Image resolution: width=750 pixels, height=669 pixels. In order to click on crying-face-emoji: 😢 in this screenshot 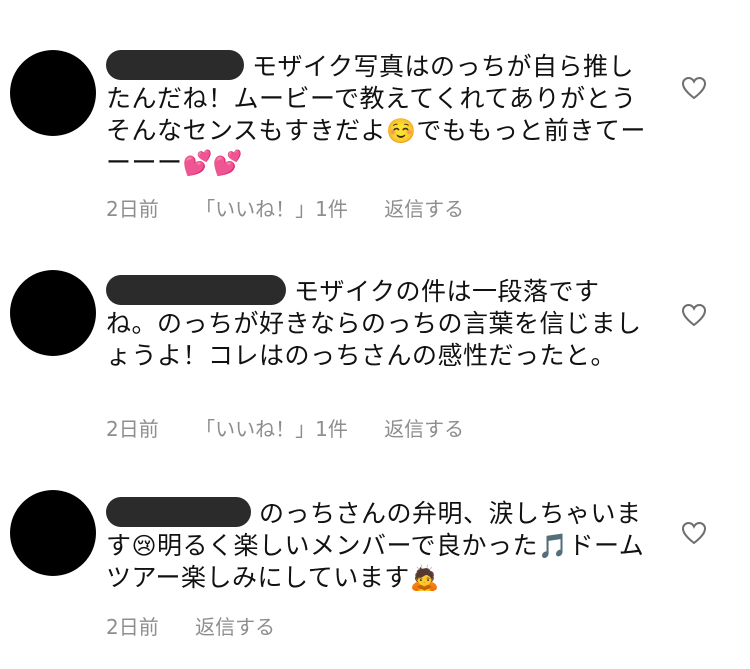, I will do `click(144, 546)`.